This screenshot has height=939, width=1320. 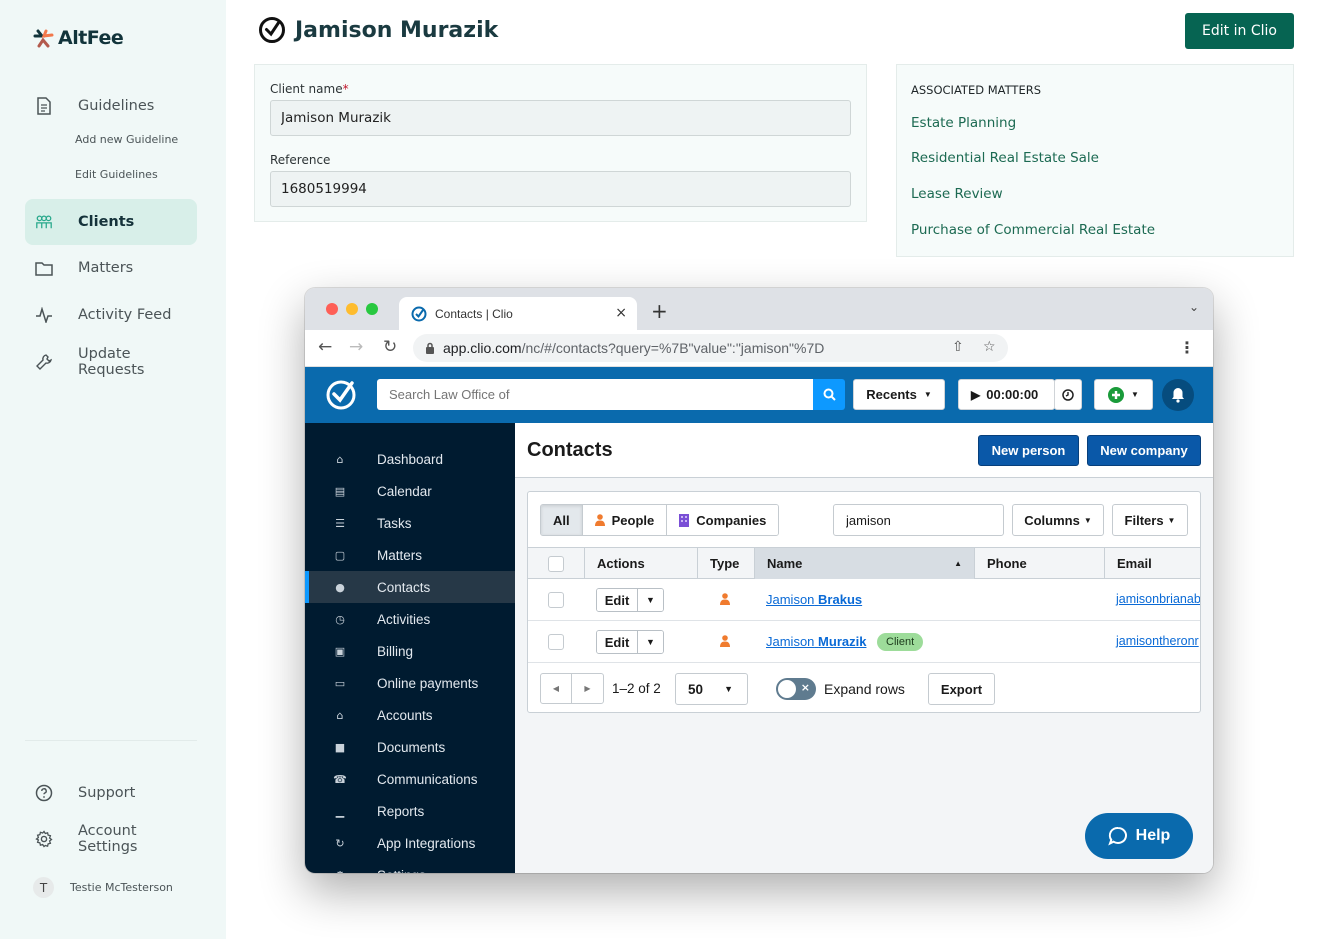 I want to click on new-company-button: New company, so click(x=1144, y=450).